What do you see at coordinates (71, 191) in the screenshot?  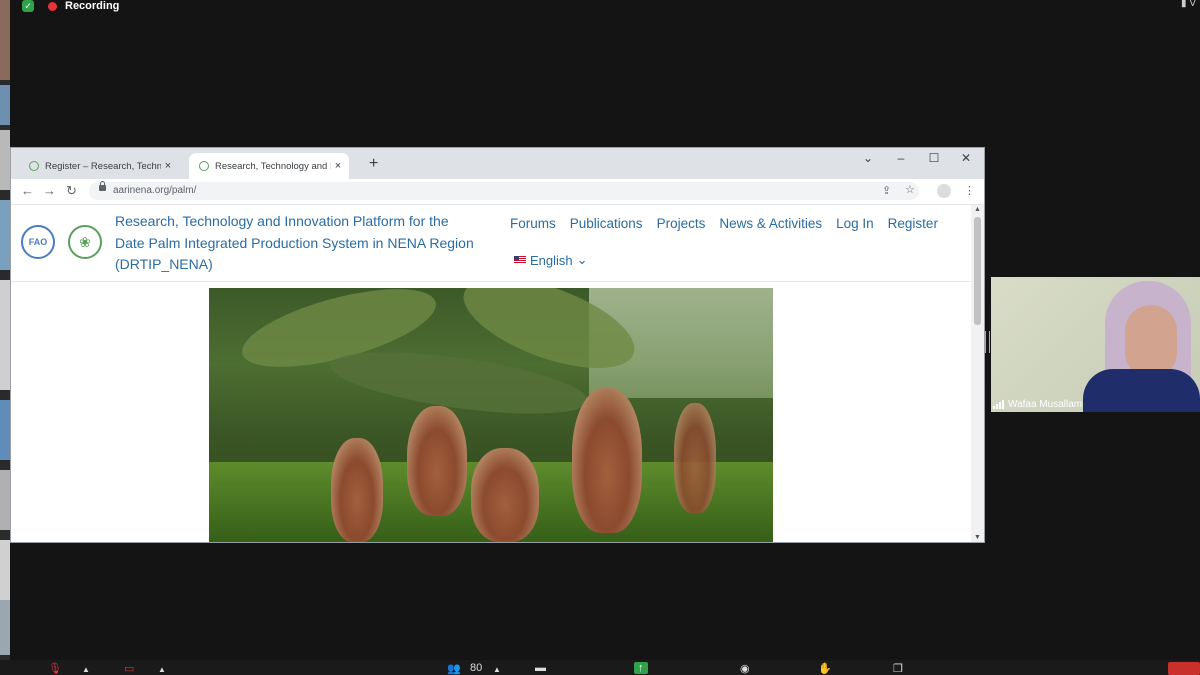 I see `reload-button: ↻` at bounding box center [71, 191].